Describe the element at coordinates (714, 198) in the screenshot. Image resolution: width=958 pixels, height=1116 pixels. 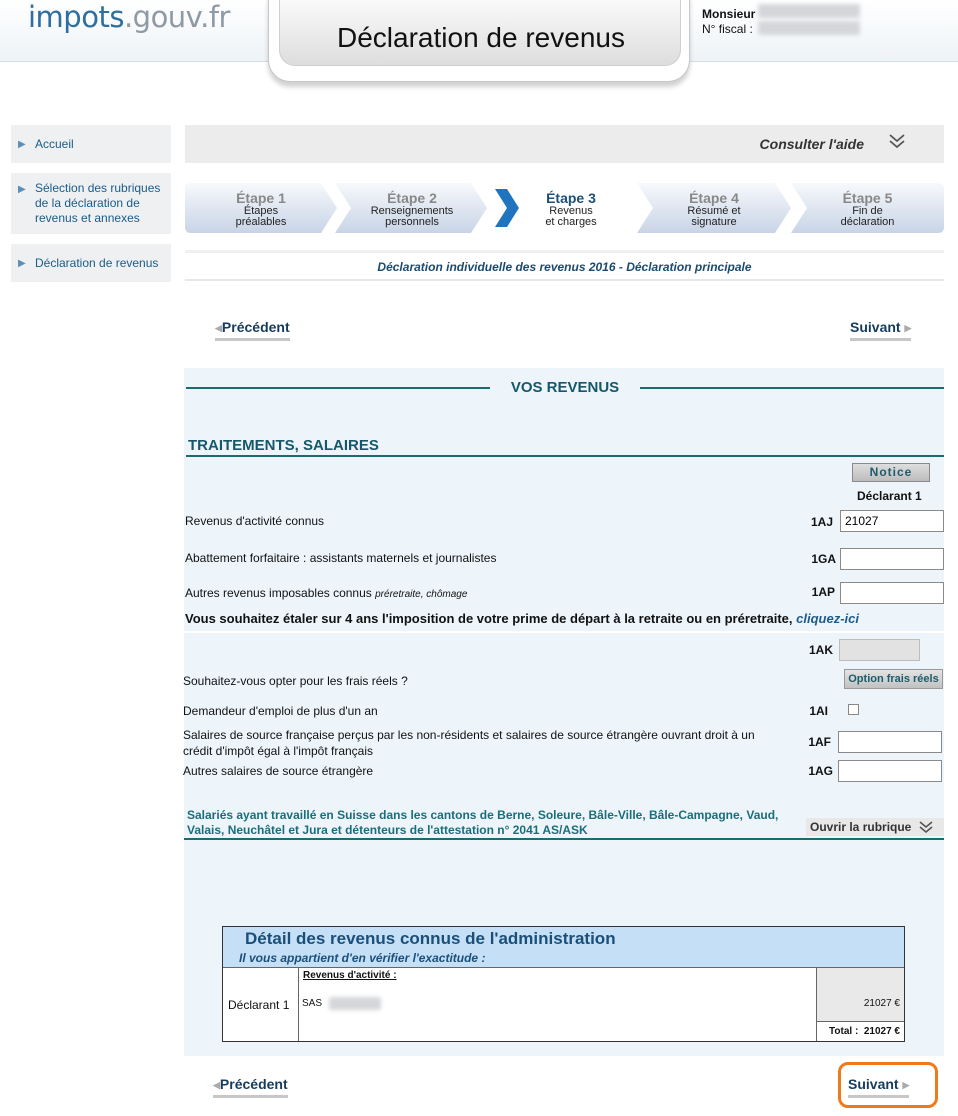
I see `step-title: Étape 4` at that location.